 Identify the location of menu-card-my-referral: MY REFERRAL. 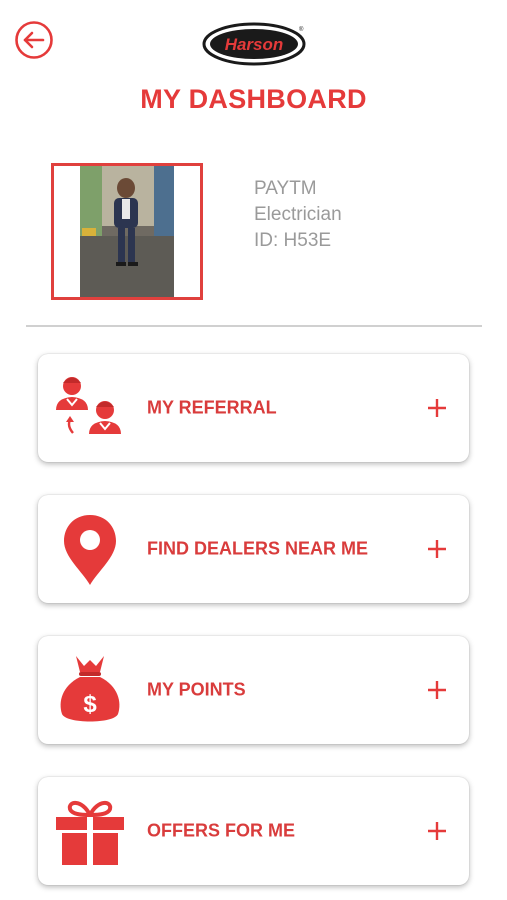
(253, 408).